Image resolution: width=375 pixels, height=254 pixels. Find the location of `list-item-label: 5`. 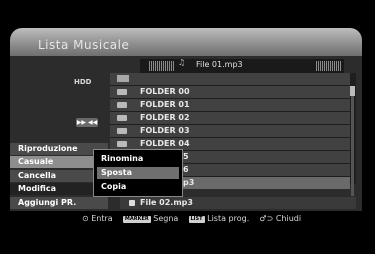

list-item-label: 5 is located at coordinates (186, 156).